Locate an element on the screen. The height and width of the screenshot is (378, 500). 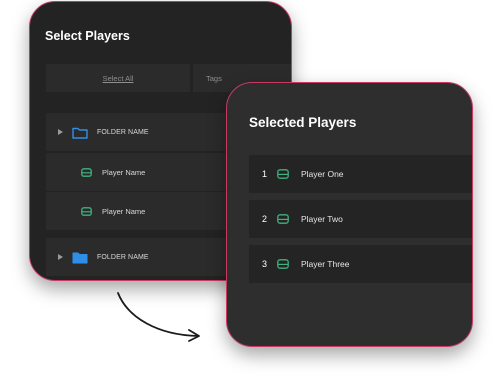
item-index: 2 is located at coordinates (265, 219).